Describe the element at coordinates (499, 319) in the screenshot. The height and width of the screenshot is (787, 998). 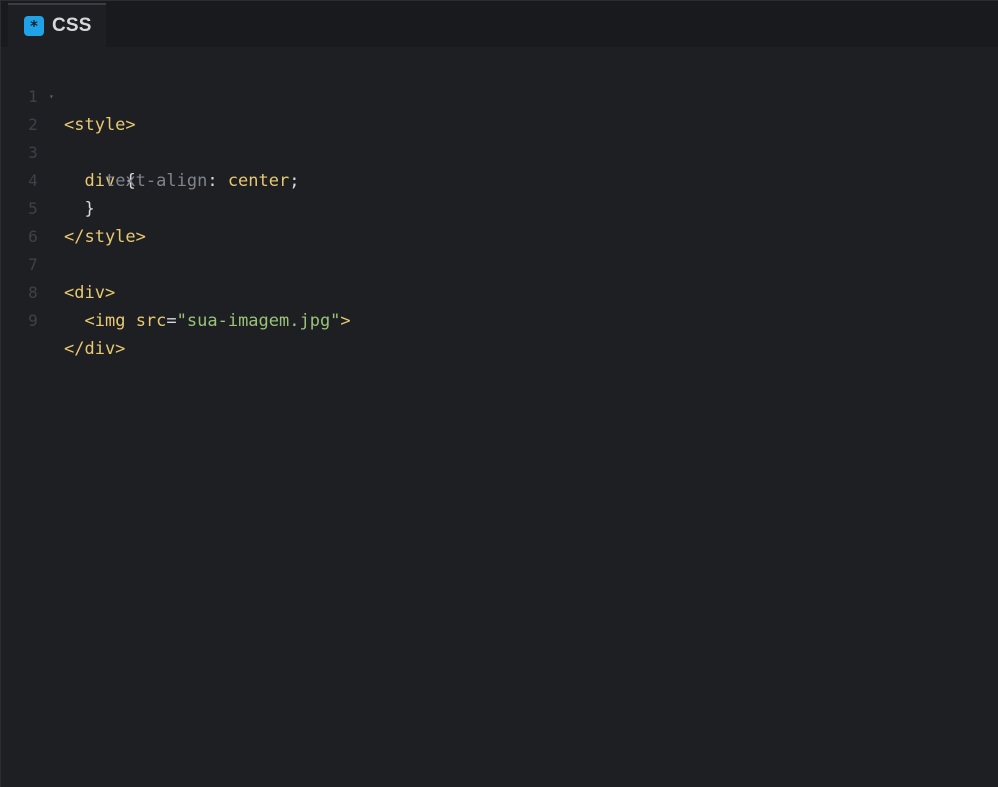
I see `code-line: 9 </div>` at that location.